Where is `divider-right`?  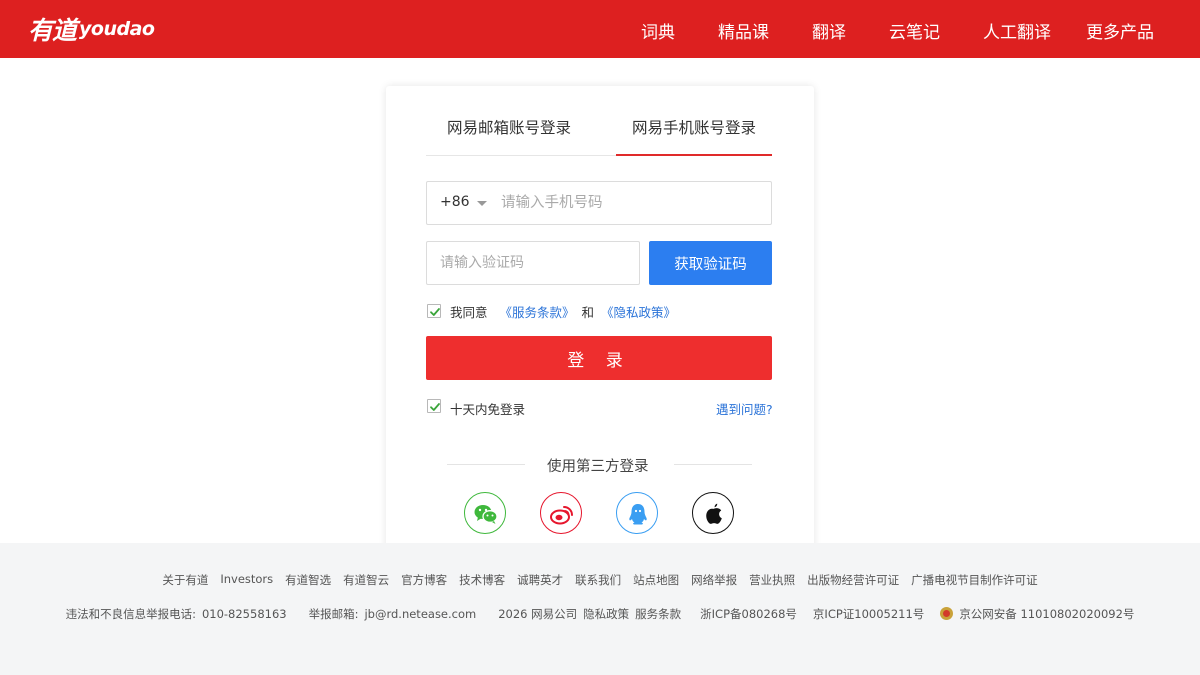 divider-right is located at coordinates (713, 464).